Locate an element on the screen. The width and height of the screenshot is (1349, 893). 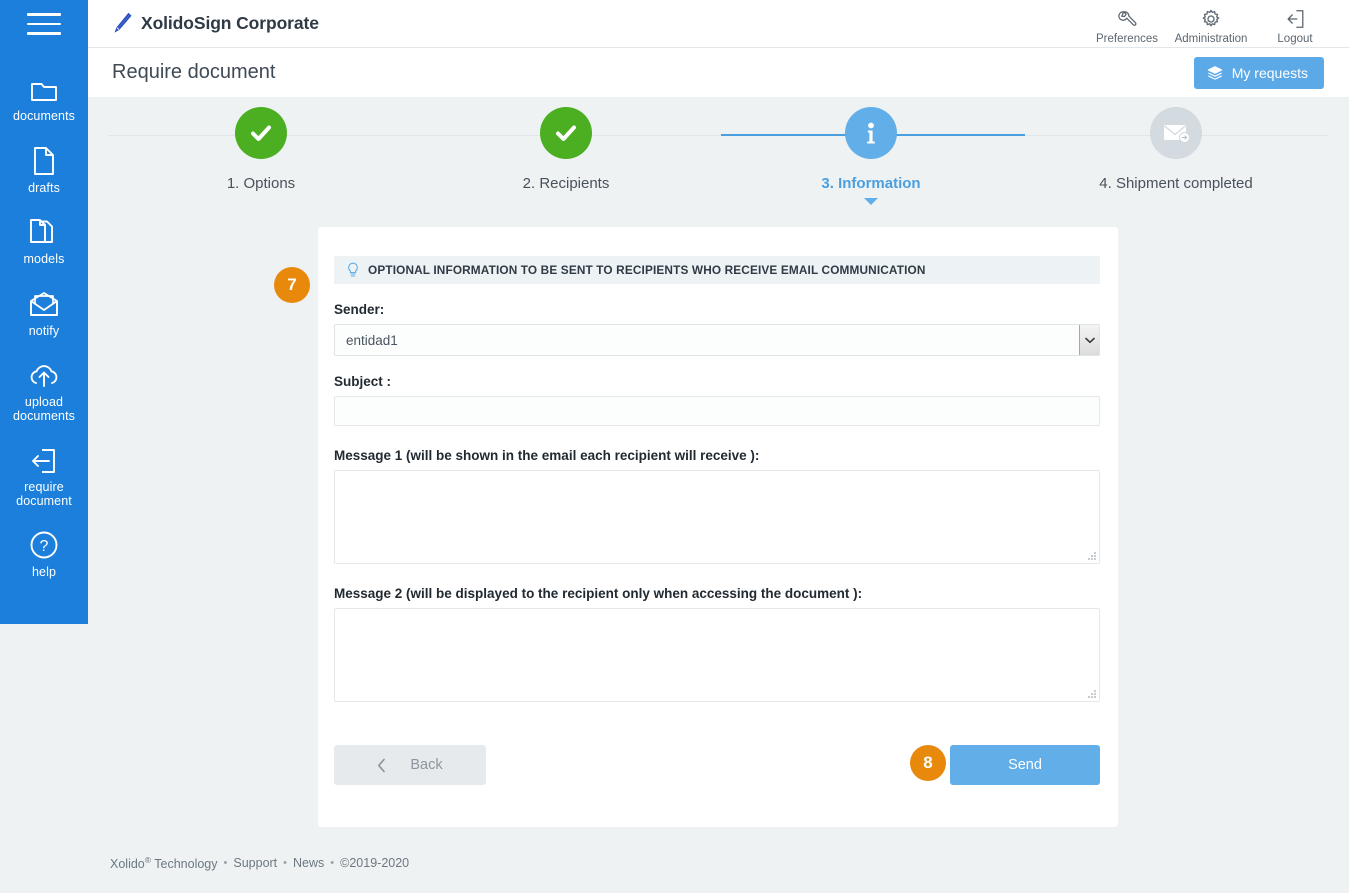
sidebar-item-label: help is located at coordinates (44, 572).